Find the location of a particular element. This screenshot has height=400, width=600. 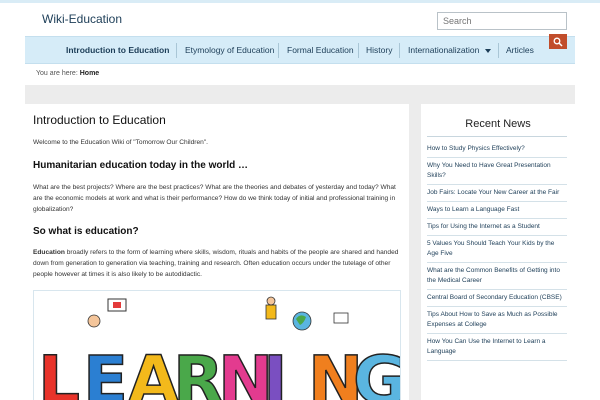

learning-letters: LEARNING is located at coordinates (219, 370).